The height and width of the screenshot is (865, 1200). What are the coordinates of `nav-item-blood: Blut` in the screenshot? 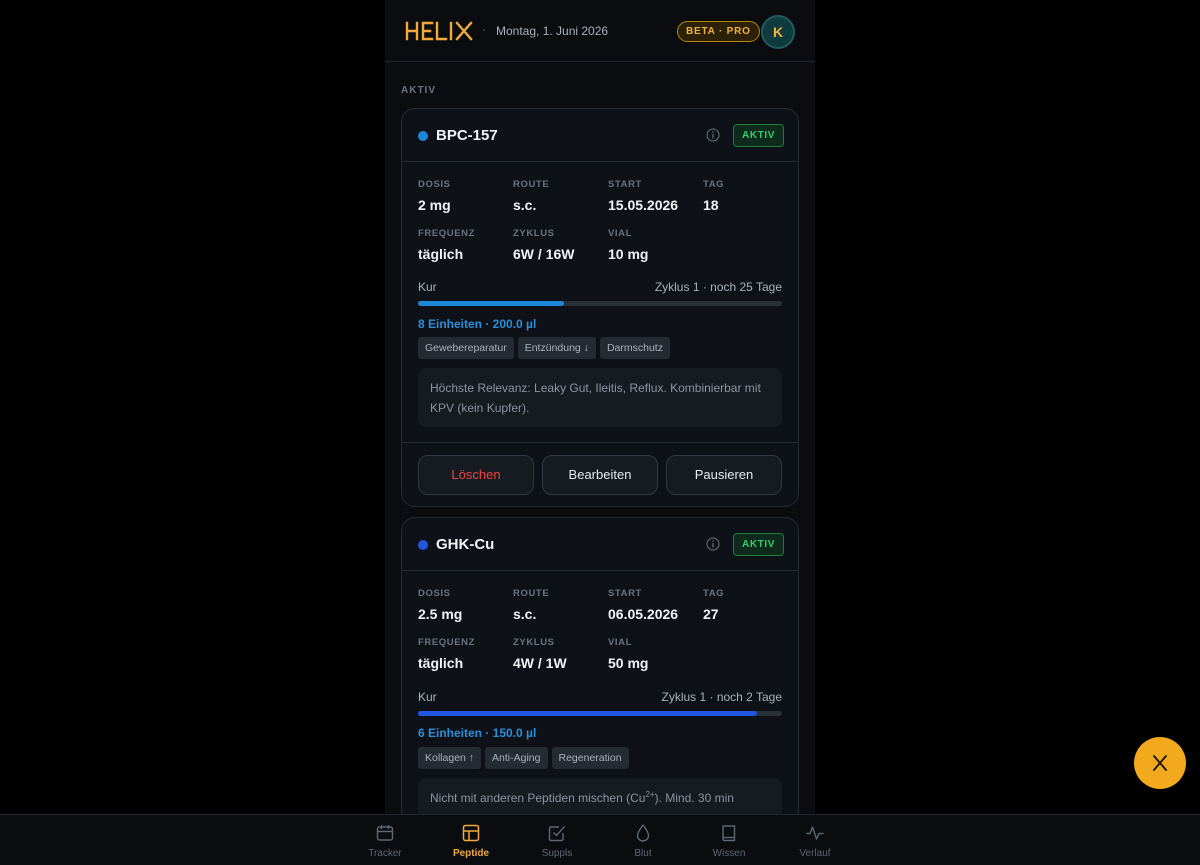 It's located at (643, 841).